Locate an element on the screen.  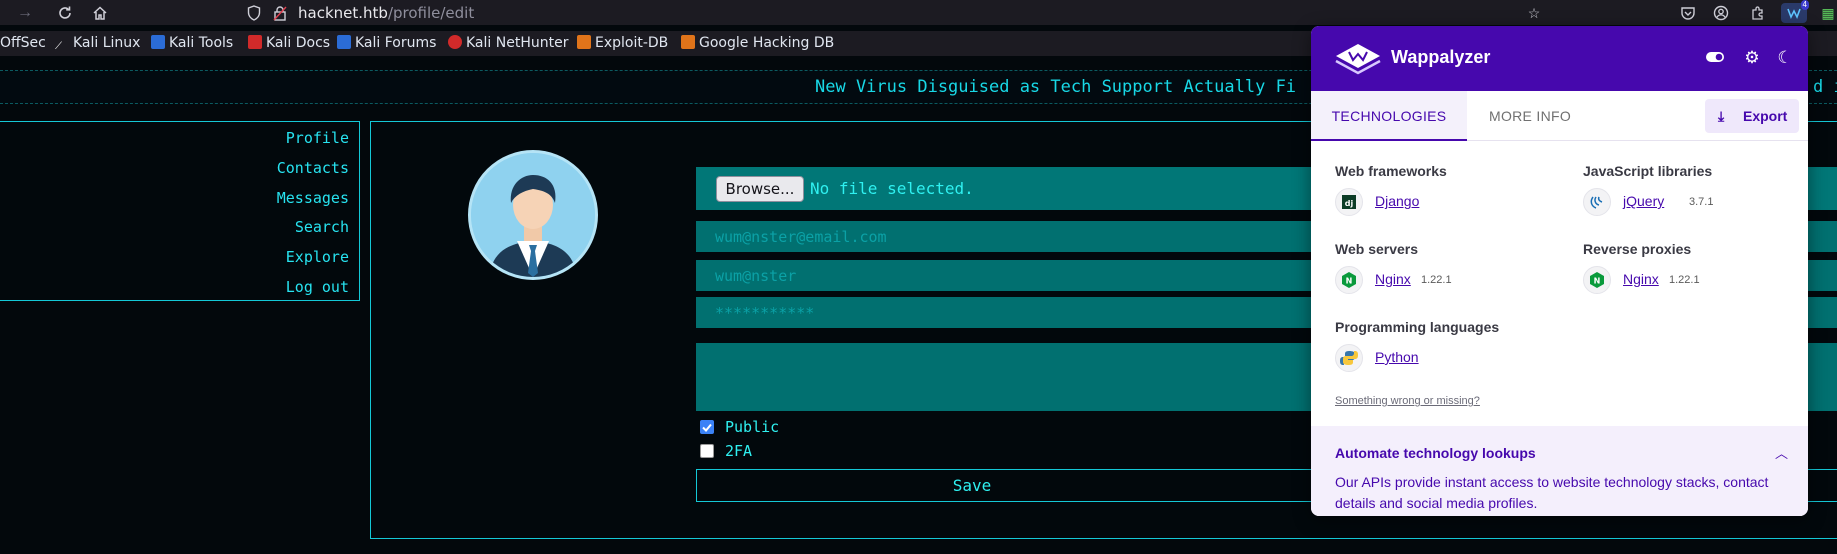
ghdb-icon is located at coordinates (688, 42).